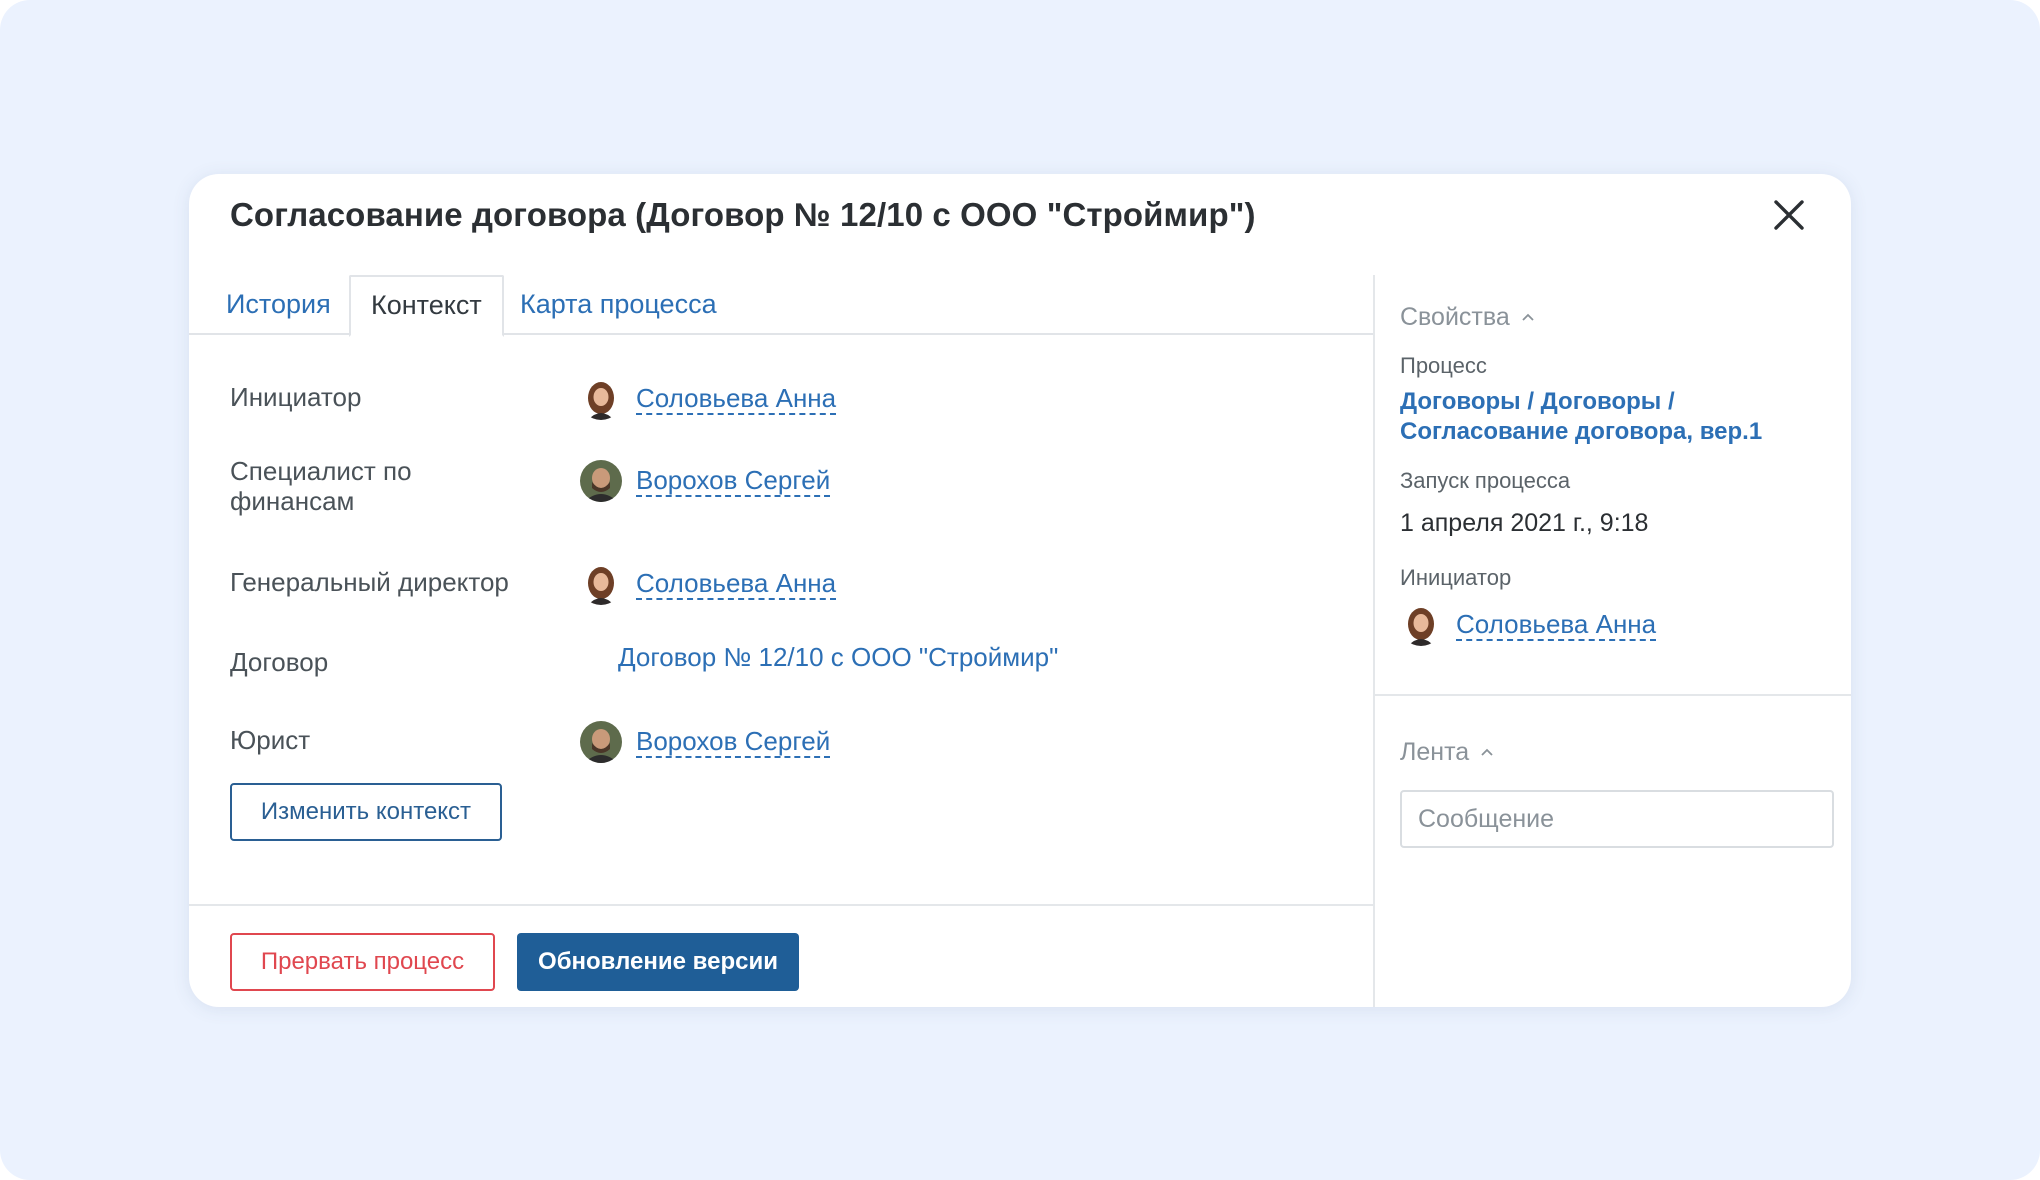 The width and height of the screenshot is (2040, 1180). I want to click on person-ceo: Соловьева Анна, so click(708, 584).